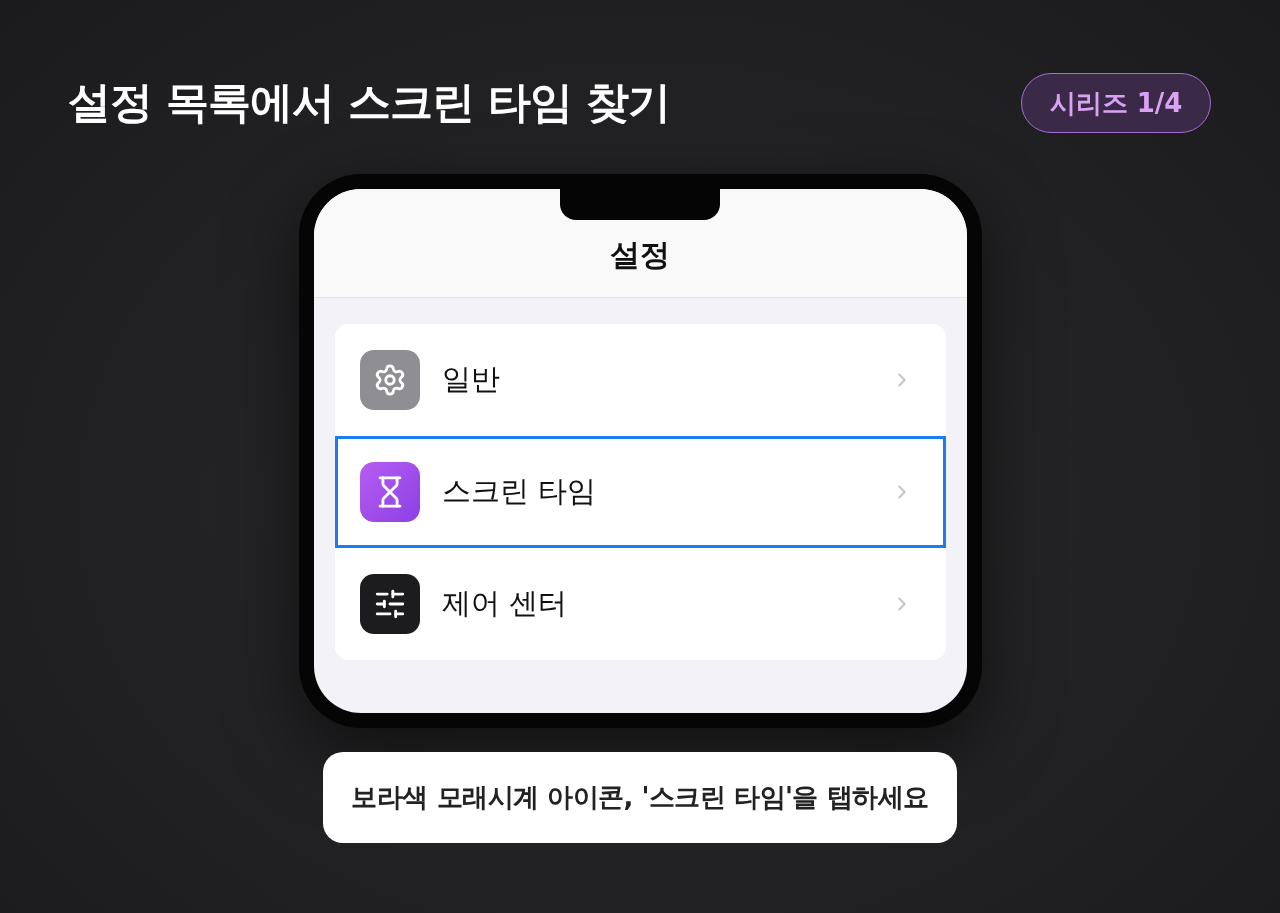 This screenshot has height=913, width=1280. Describe the element at coordinates (471, 379) in the screenshot. I see `settings-label: 일반` at that location.